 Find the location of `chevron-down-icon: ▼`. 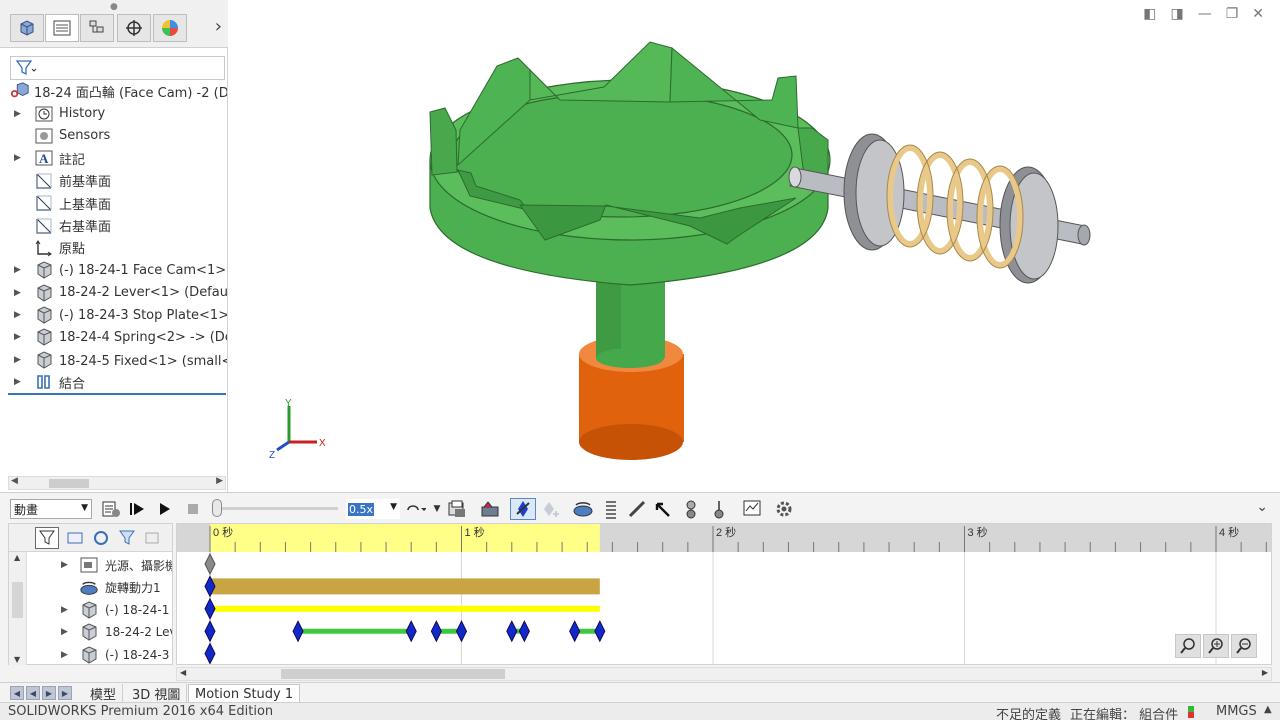

chevron-down-icon: ▼ is located at coordinates (437, 509).